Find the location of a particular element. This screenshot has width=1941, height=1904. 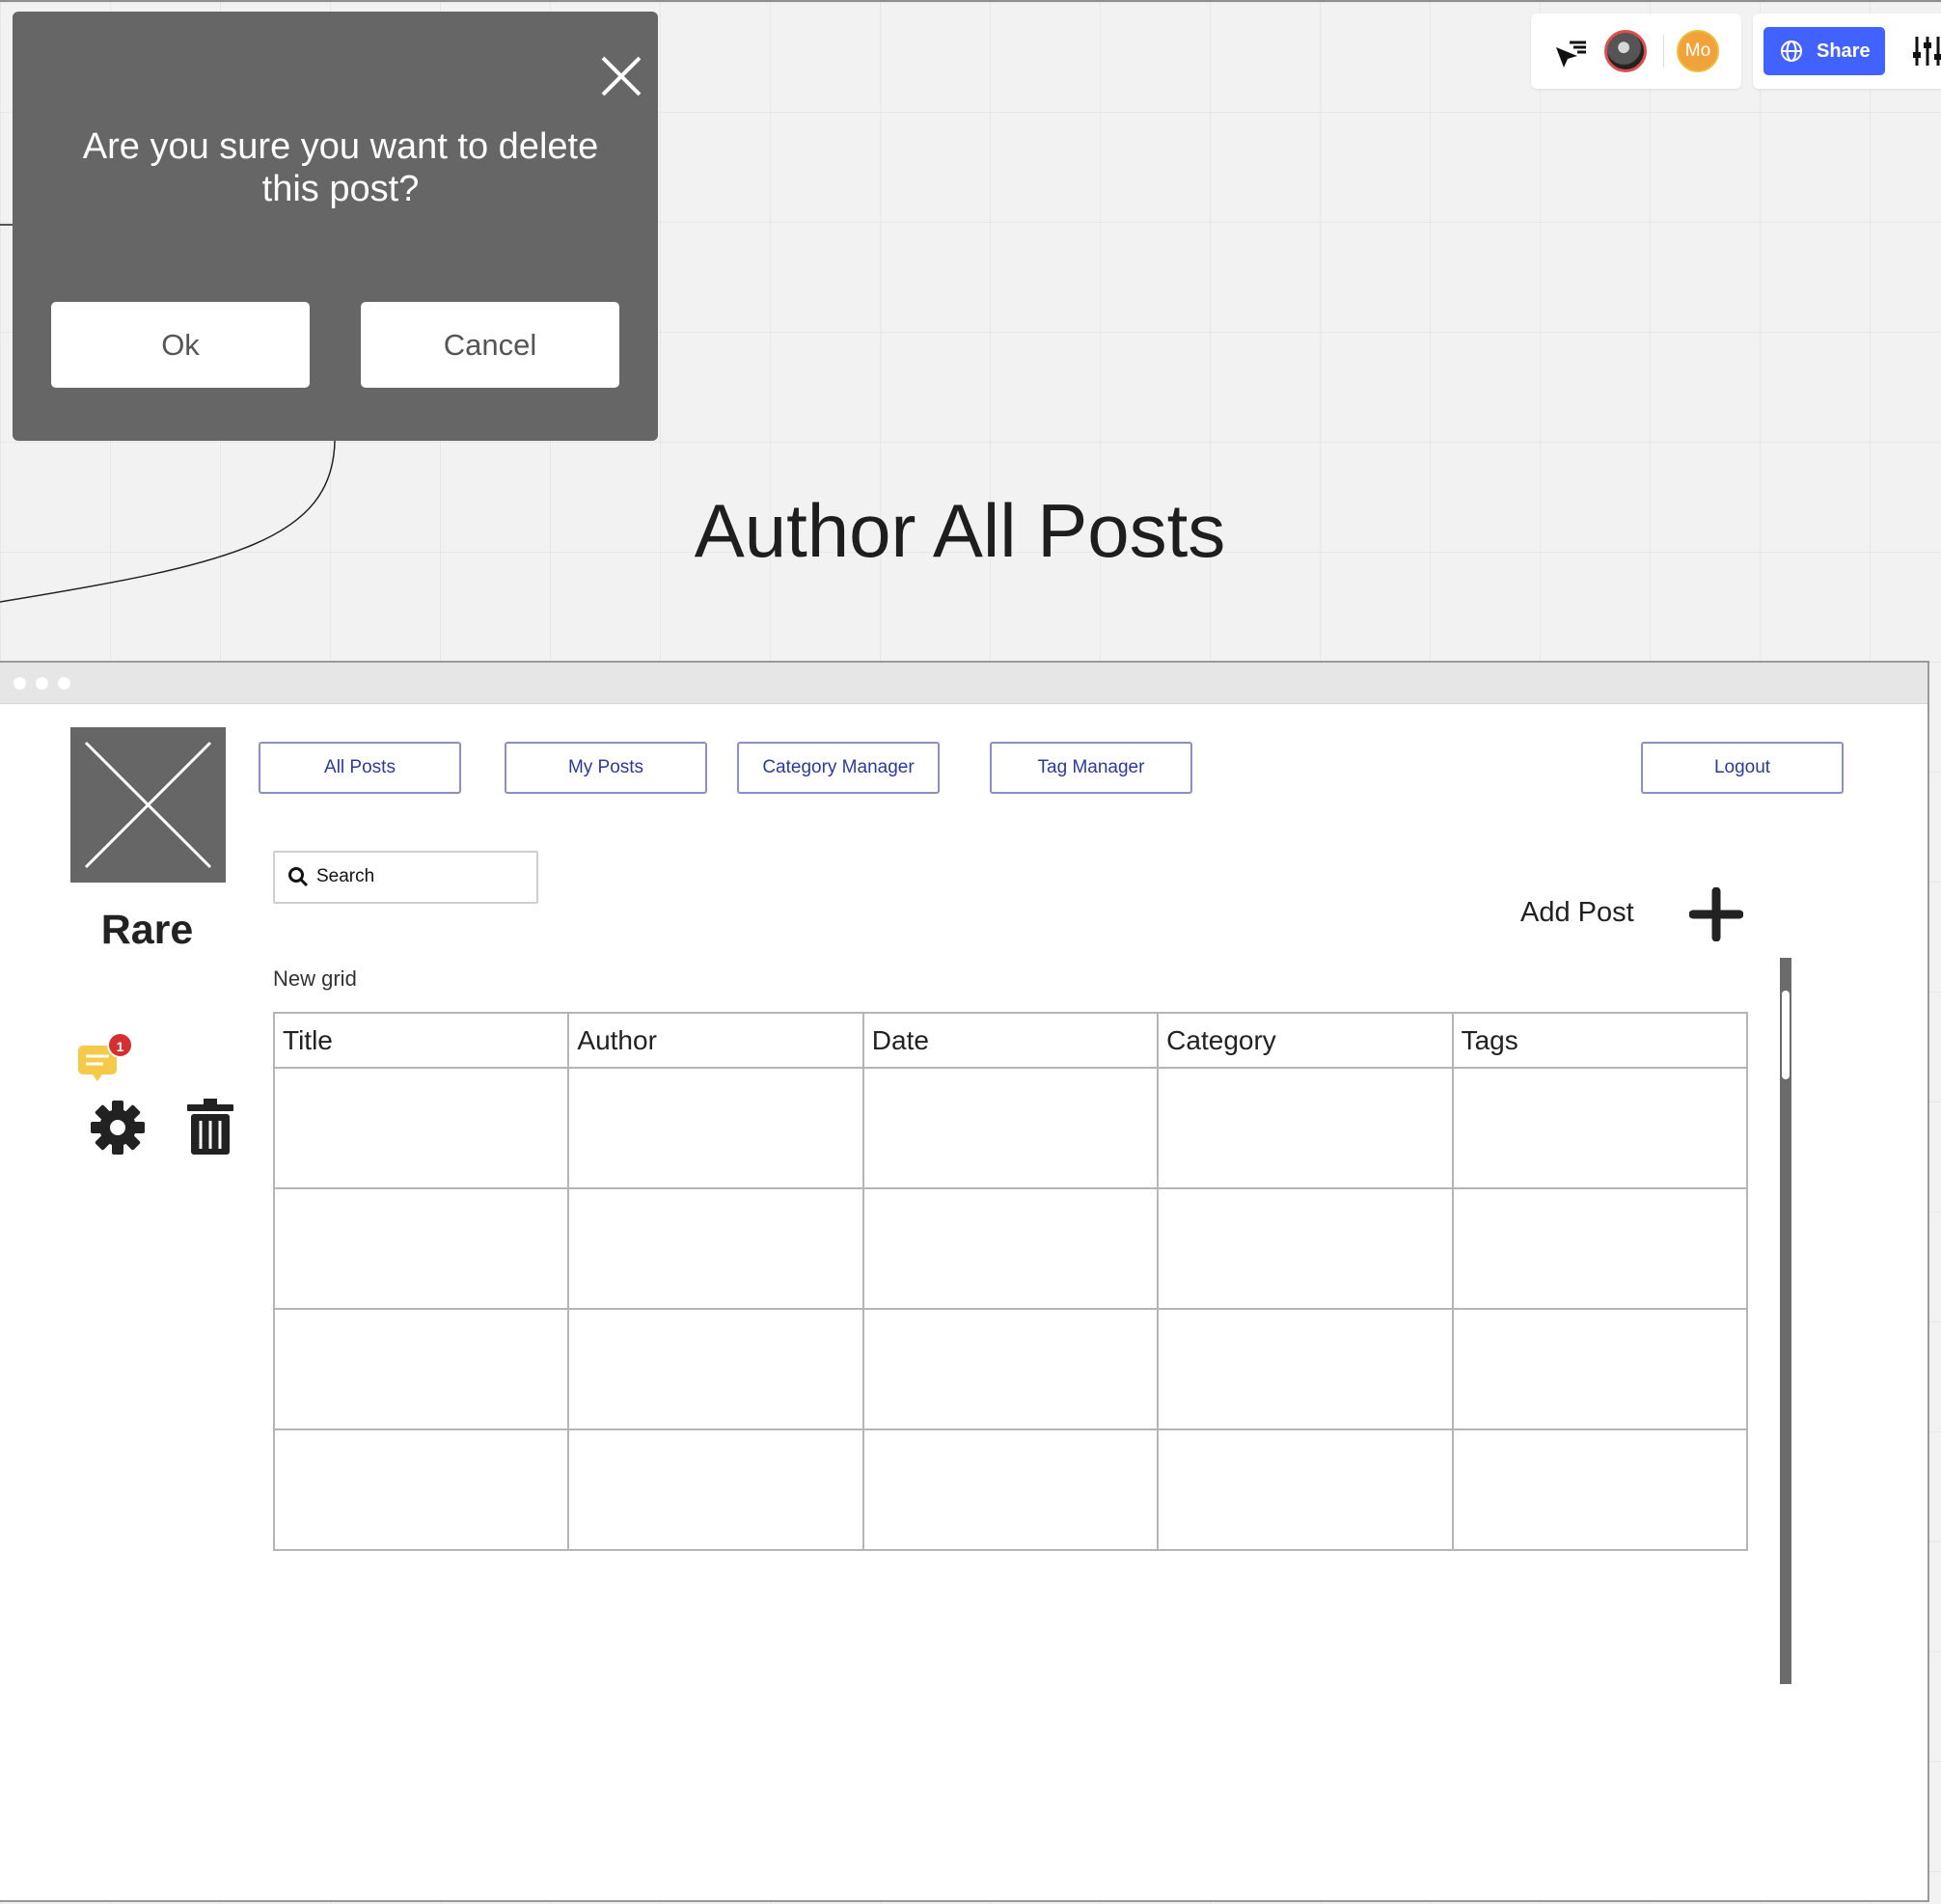

collaboration-toolbar: Mo is located at coordinates (1636, 51).